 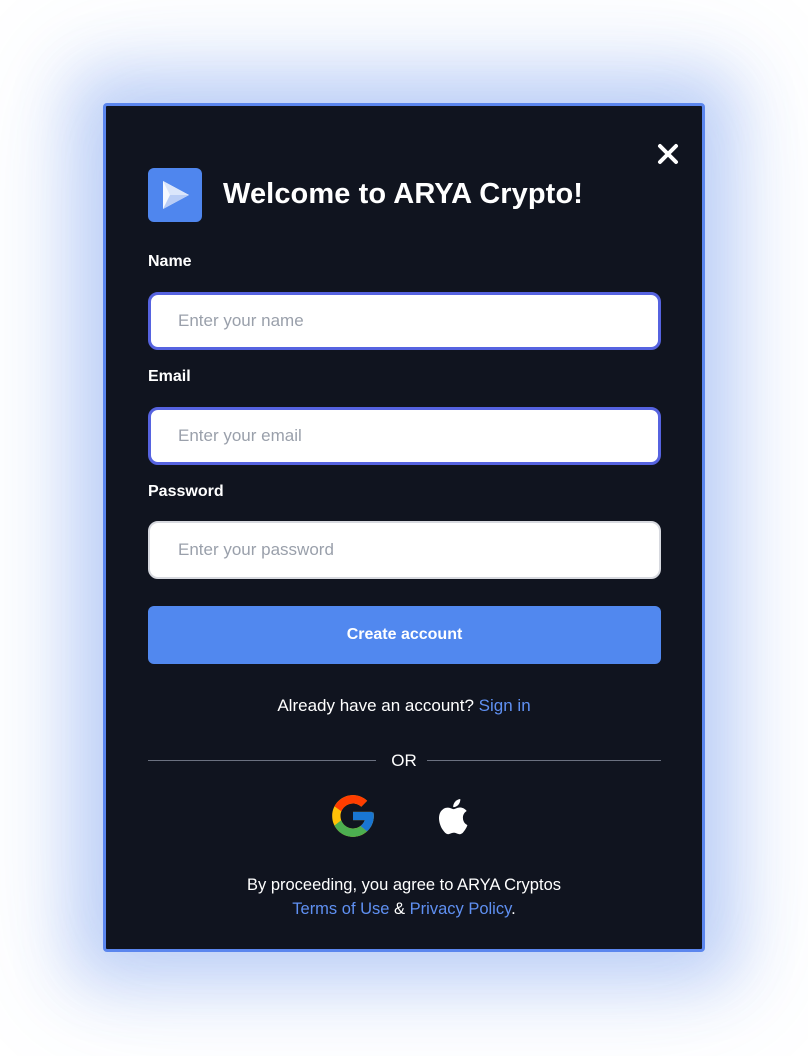 I want to click on google-signin-button, so click(x=353, y=816).